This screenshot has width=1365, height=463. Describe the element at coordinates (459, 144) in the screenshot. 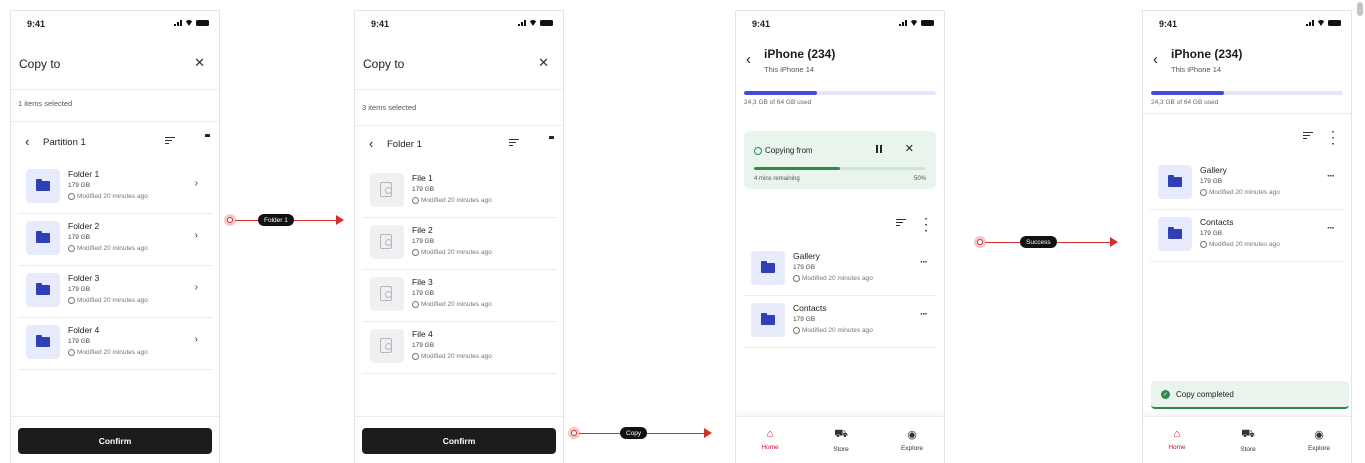

I see `location-bar: ‹ Folder 1` at that location.